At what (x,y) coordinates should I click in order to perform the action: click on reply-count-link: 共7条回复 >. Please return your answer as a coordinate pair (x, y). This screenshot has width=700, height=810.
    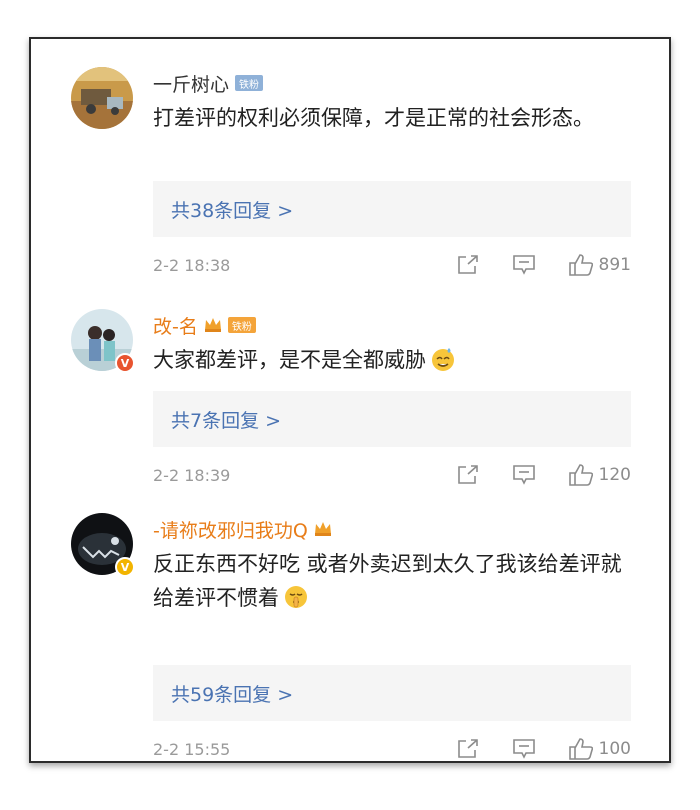
    Looking at the image, I should click on (226, 419).